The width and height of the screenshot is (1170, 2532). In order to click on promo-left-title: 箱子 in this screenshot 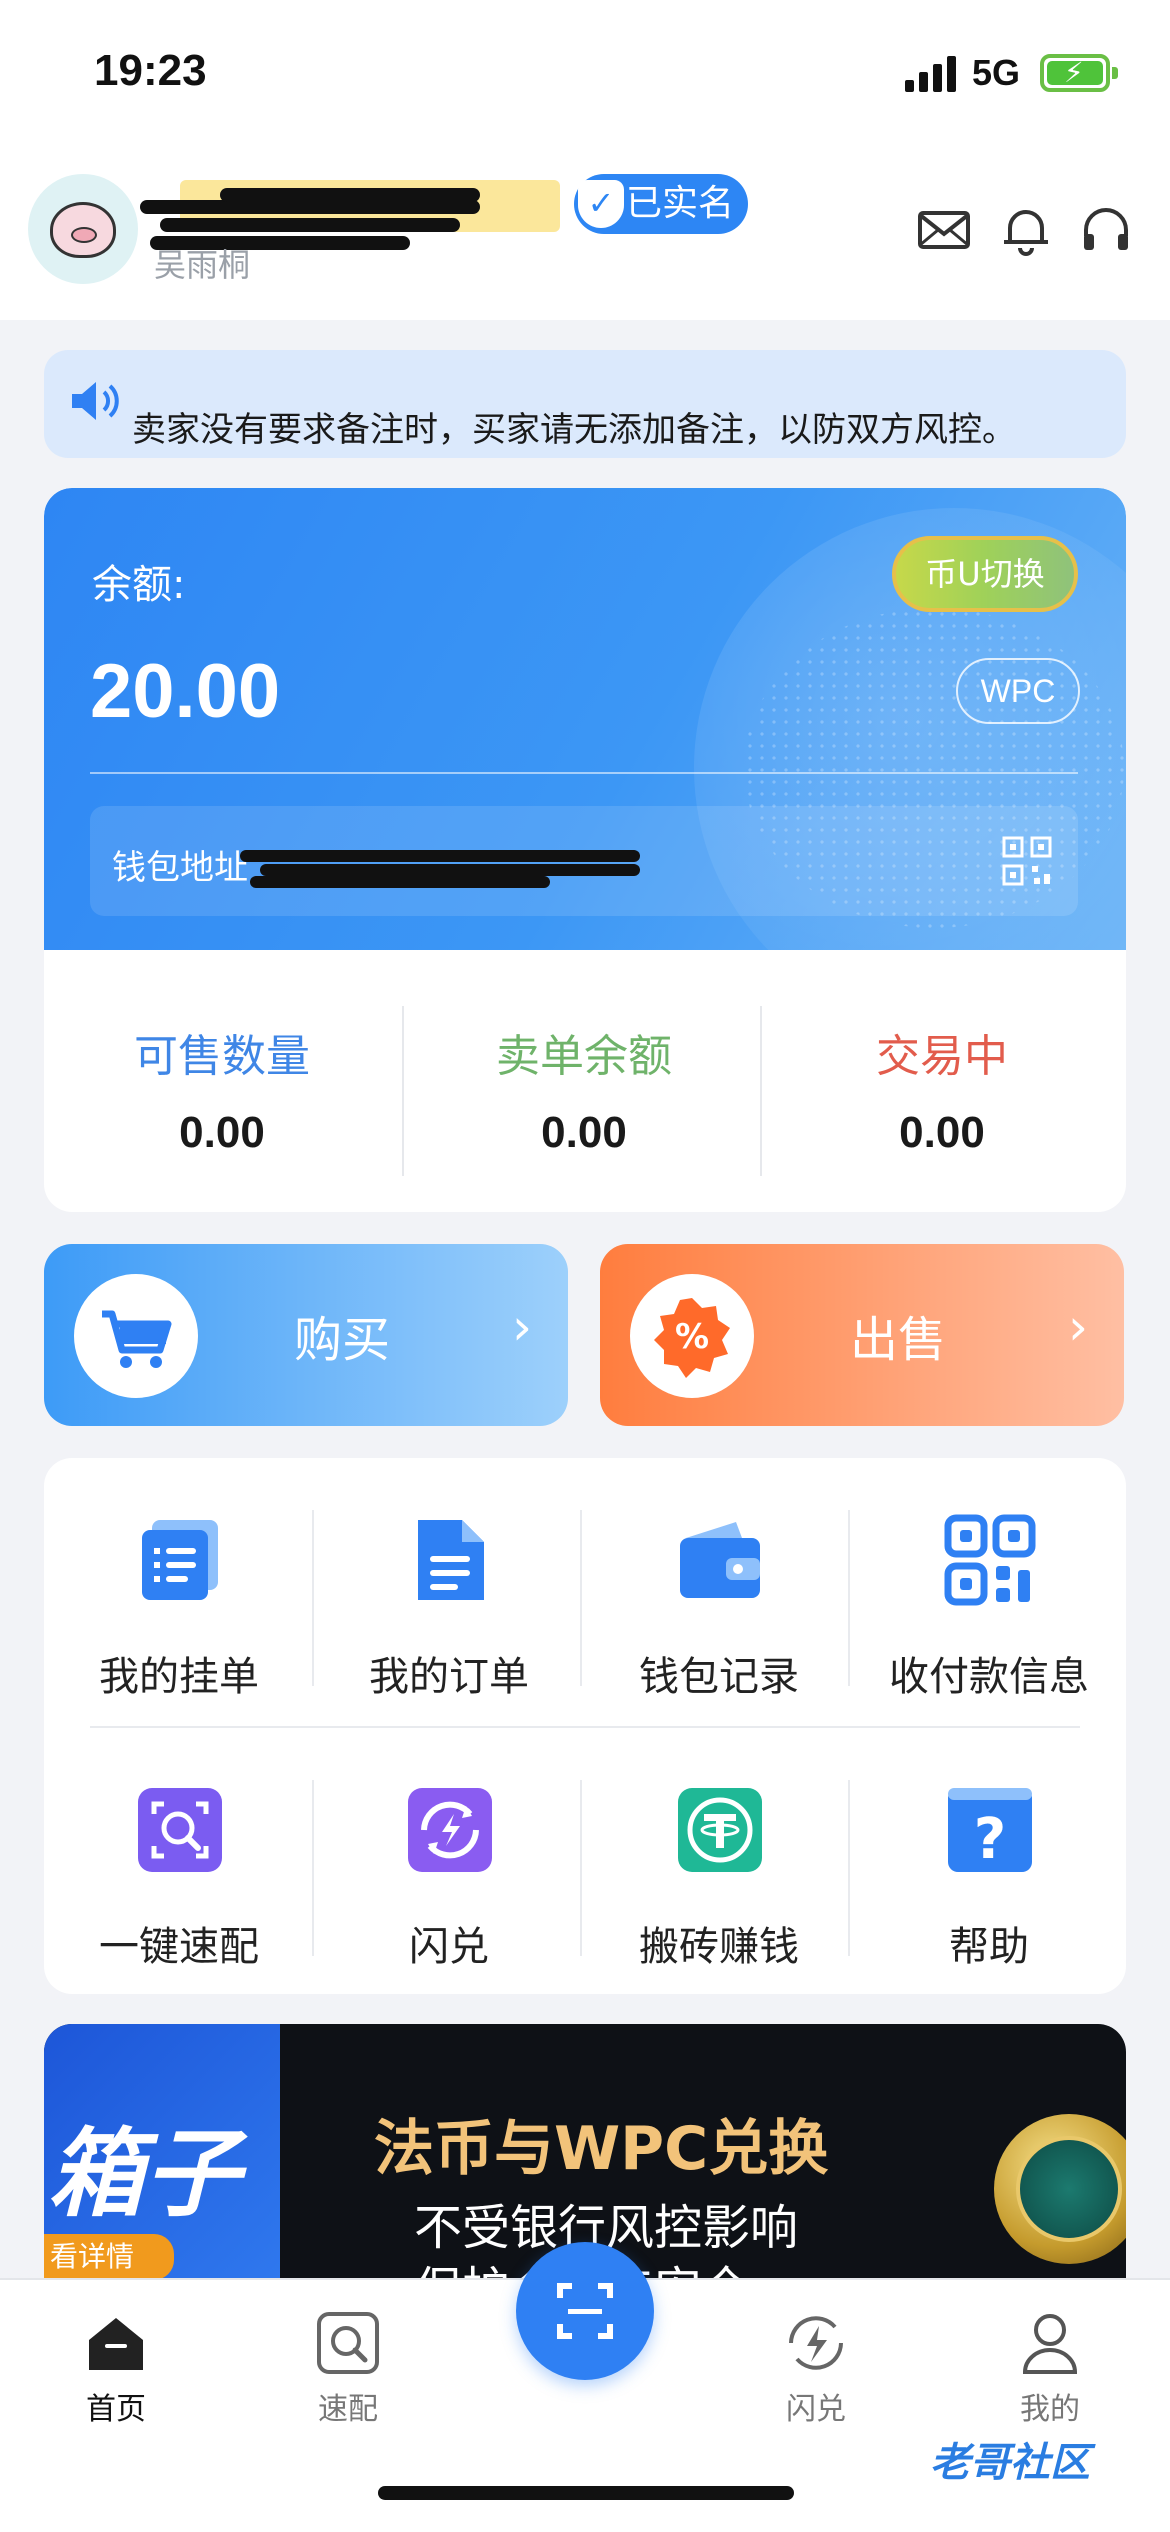, I will do `click(144, 2174)`.